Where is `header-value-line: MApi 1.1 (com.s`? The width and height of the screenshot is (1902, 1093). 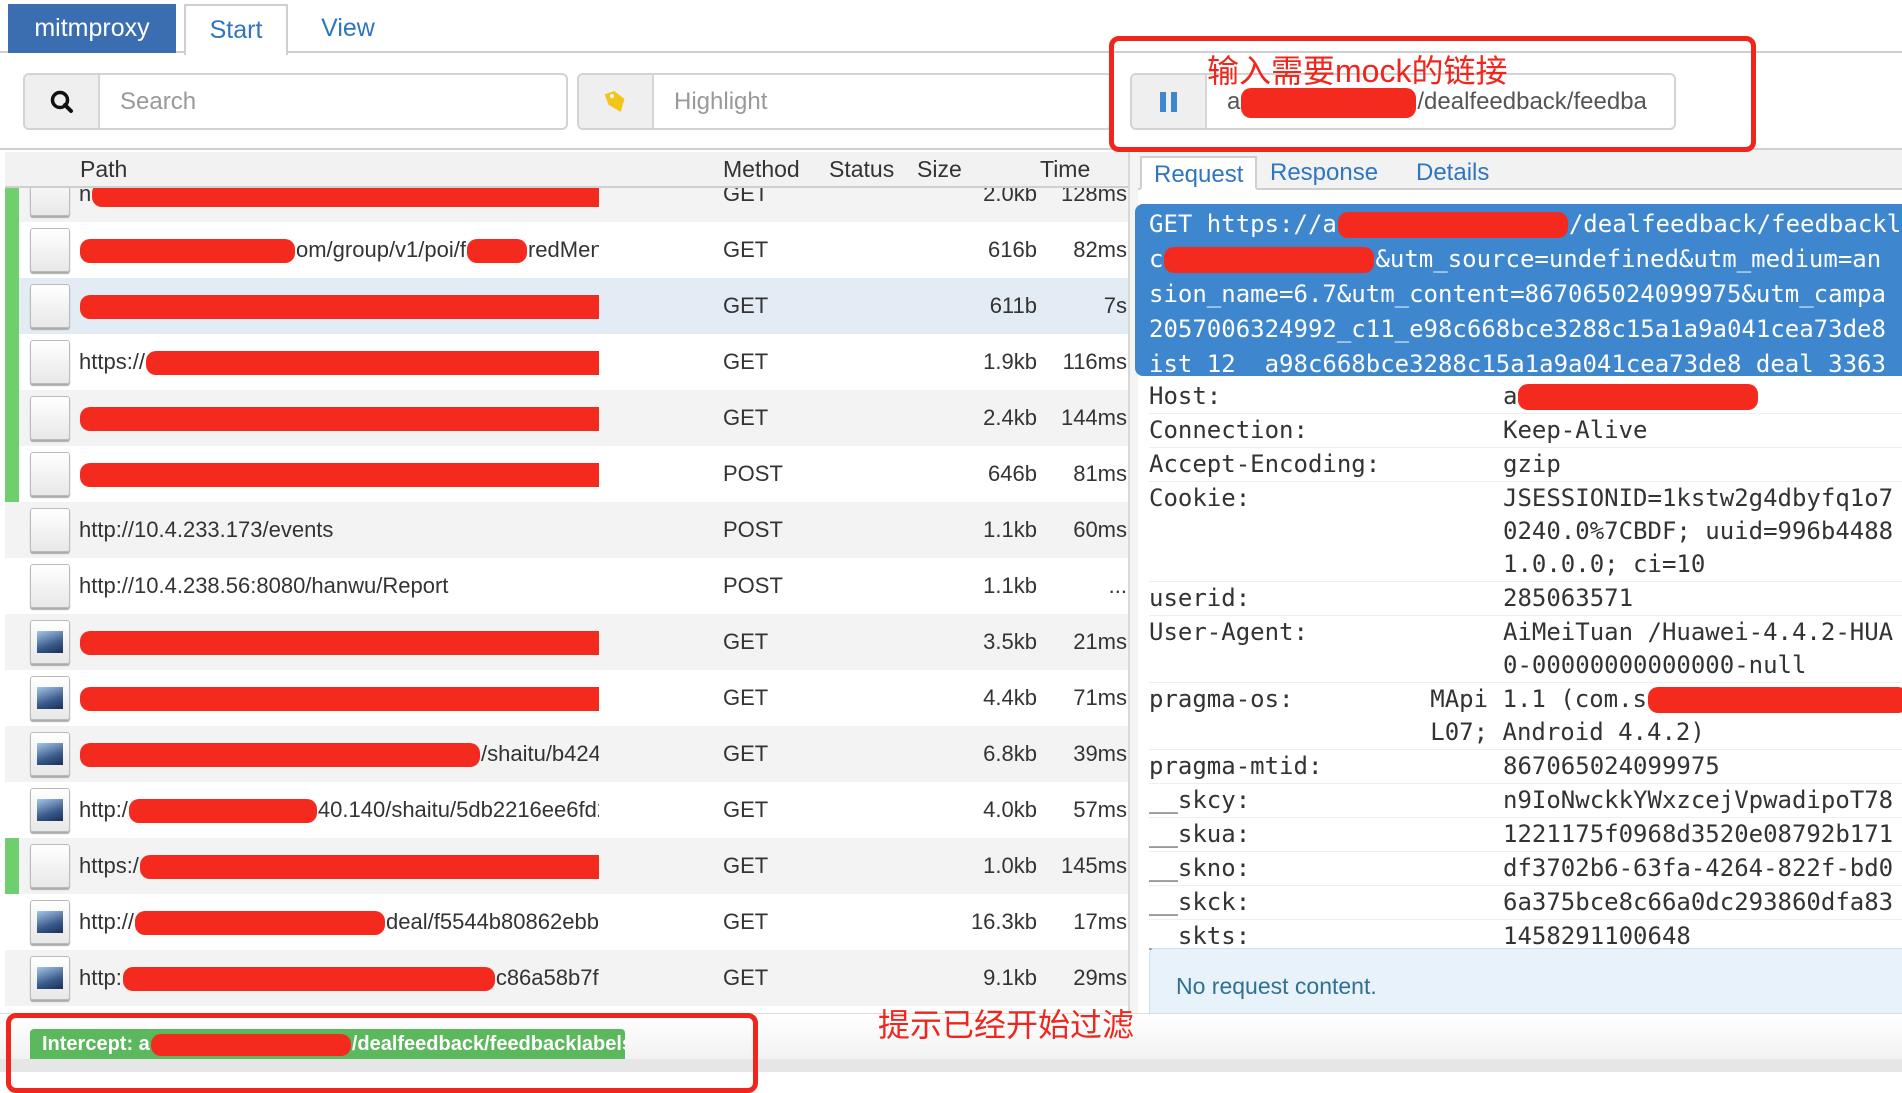 header-value-line: MApi 1.1 (com.s is located at coordinates (1666, 699).